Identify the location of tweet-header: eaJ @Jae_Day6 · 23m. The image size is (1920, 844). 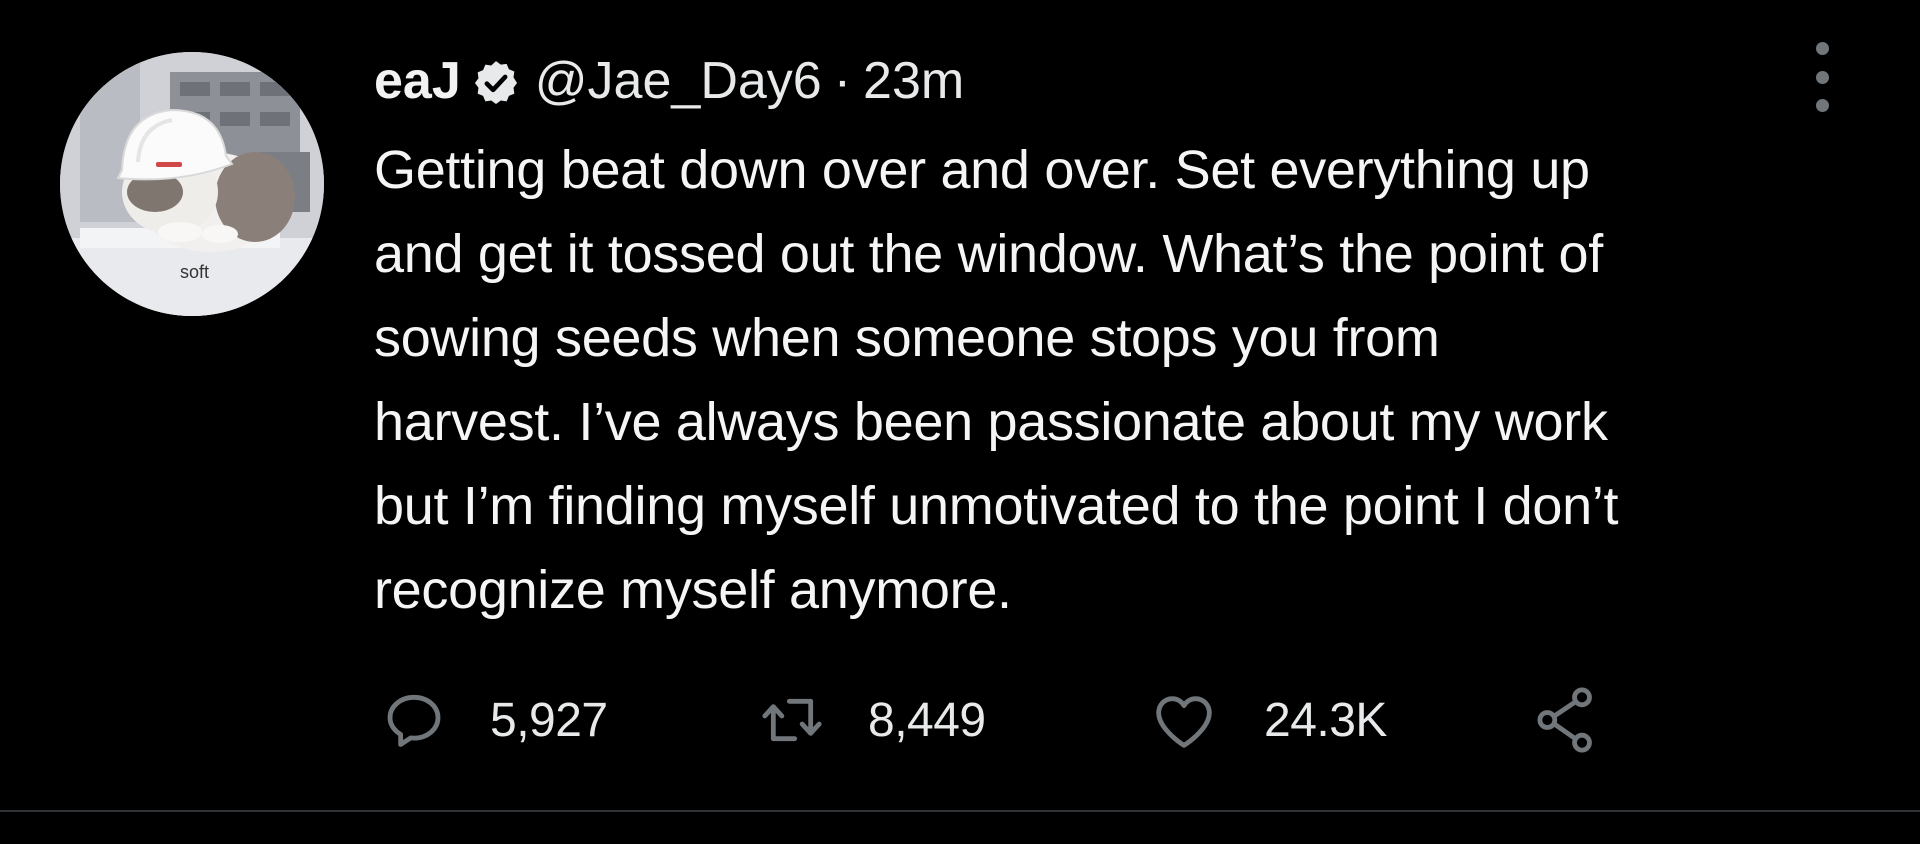
(669, 81).